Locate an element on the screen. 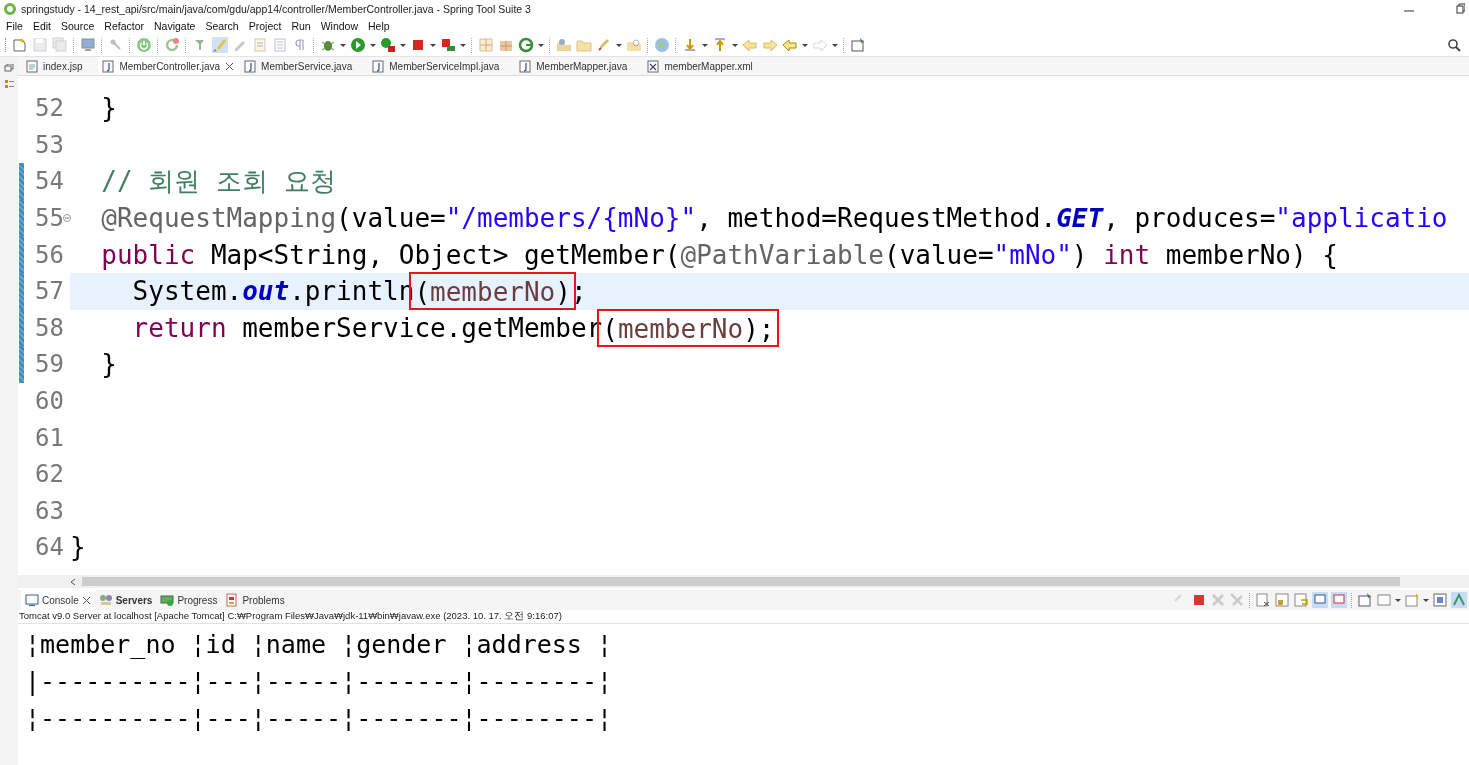 The width and height of the screenshot is (1469, 765). document-icon is located at coordinates (260, 45).